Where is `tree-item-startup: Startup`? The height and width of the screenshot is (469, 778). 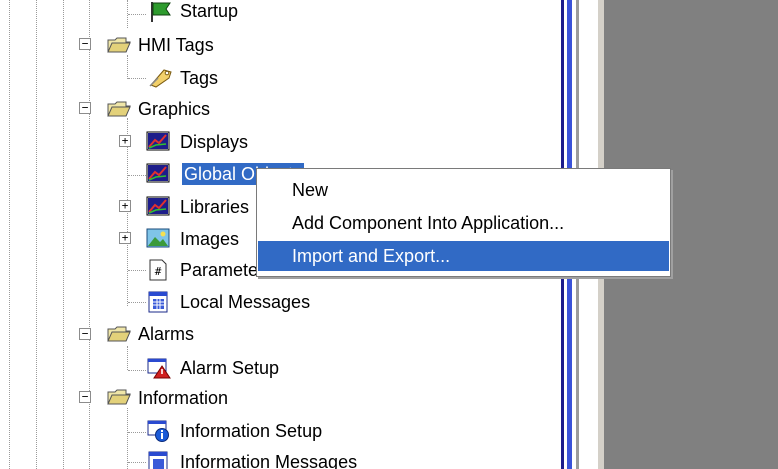 tree-item-startup: Startup is located at coordinates (209, 11).